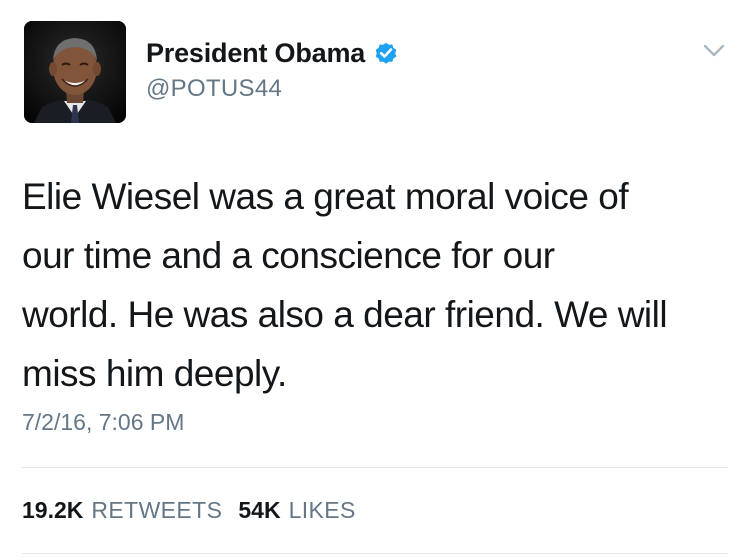  Describe the element at coordinates (157, 510) in the screenshot. I see `retweets-label: RETWEETS` at that location.